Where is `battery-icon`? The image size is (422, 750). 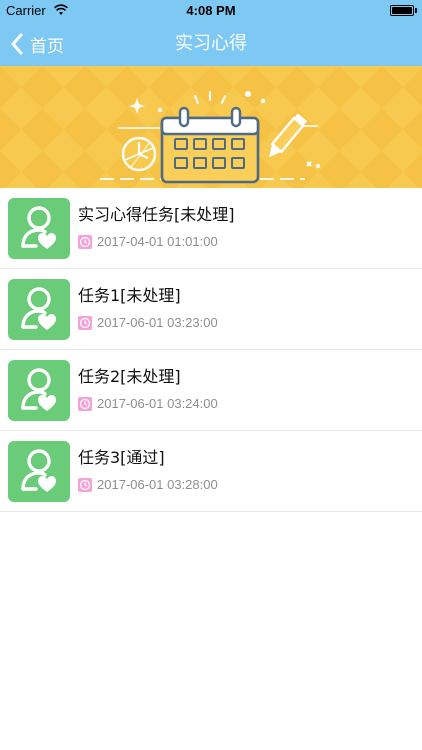
battery-icon is located at coordinates (402, 10).